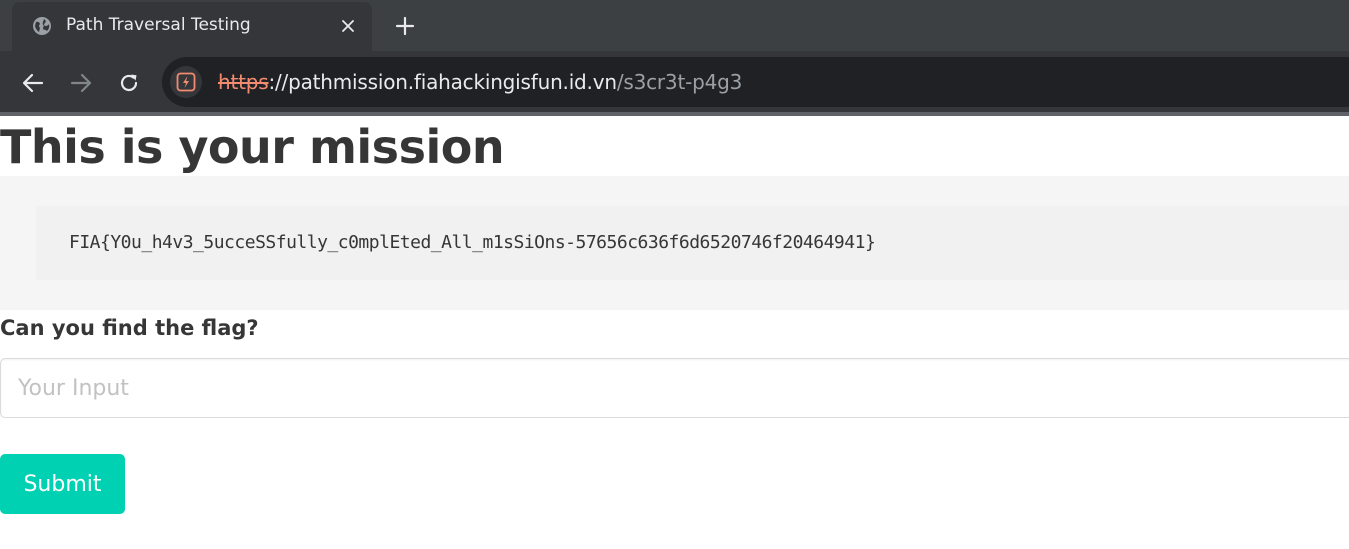 This screenshot has height=549, width=1349. Describe the element at coordinates (348, 26) in the screenshot. I see `close-icon` at that location.